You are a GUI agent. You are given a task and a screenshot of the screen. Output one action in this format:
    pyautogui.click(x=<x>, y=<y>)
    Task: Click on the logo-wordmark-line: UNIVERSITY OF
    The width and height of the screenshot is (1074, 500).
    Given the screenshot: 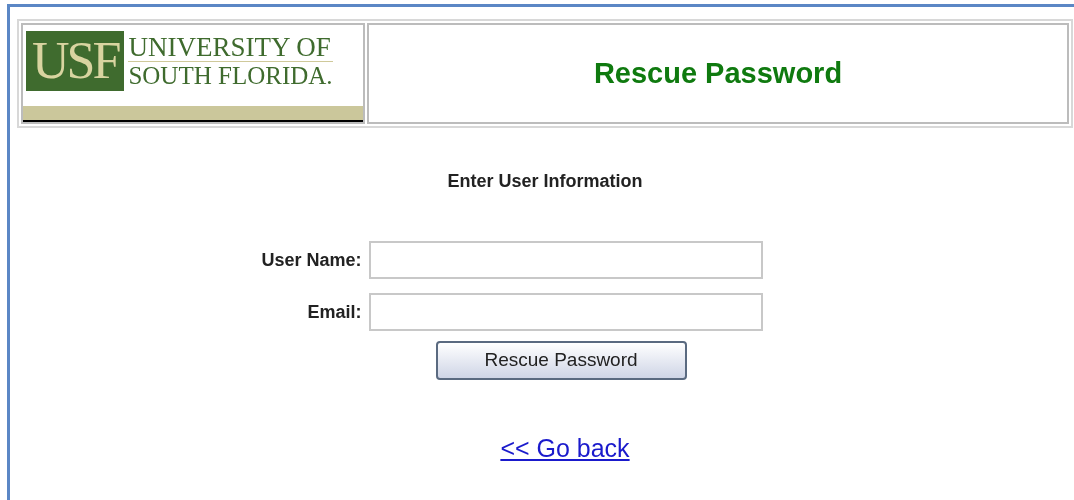 What is the action you would take?
    pyautogui.click(x=230, y=47)
    